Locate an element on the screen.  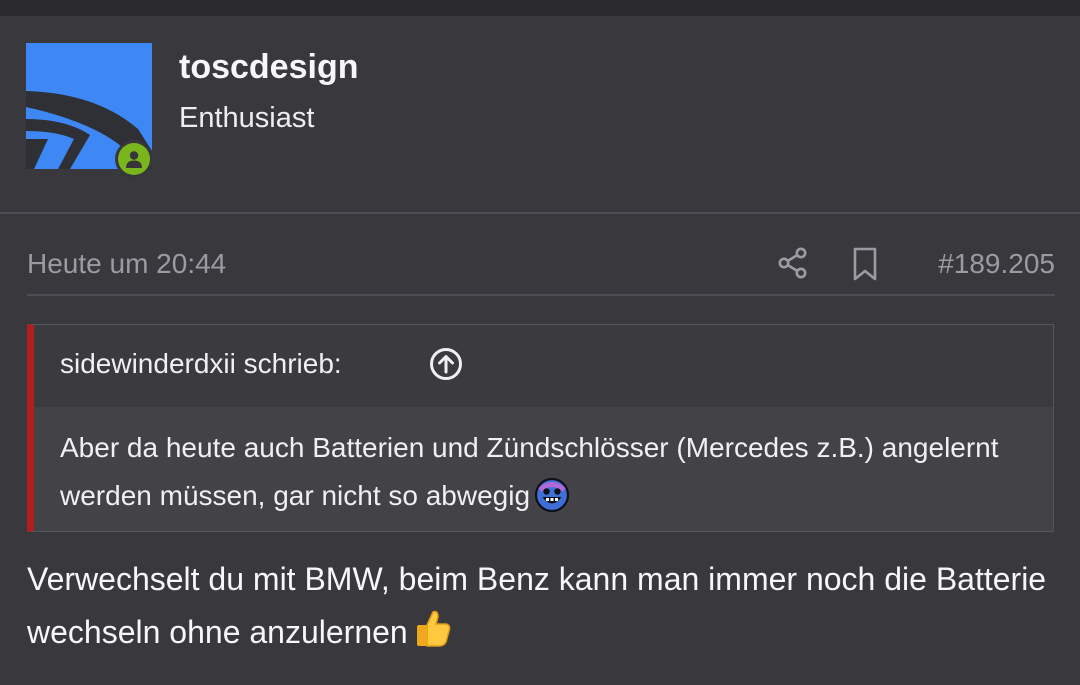
grinning-face-emoji-icon is located at coordinates (552, 495).